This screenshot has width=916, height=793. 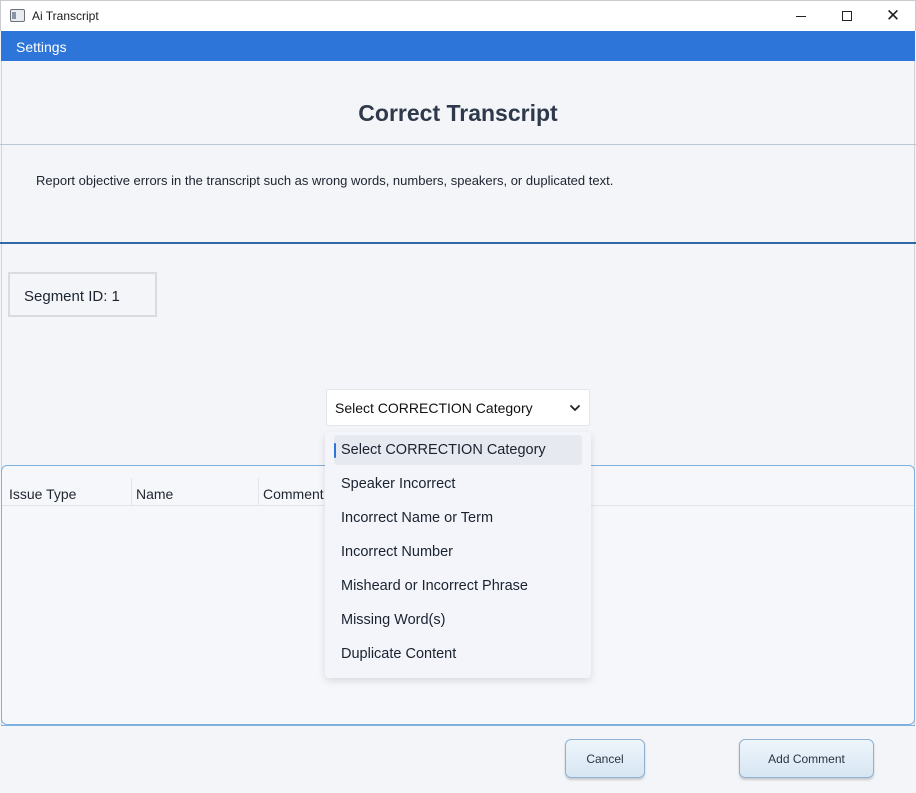 I want to click on close-icon: ✕, so click(x=893, y=15).